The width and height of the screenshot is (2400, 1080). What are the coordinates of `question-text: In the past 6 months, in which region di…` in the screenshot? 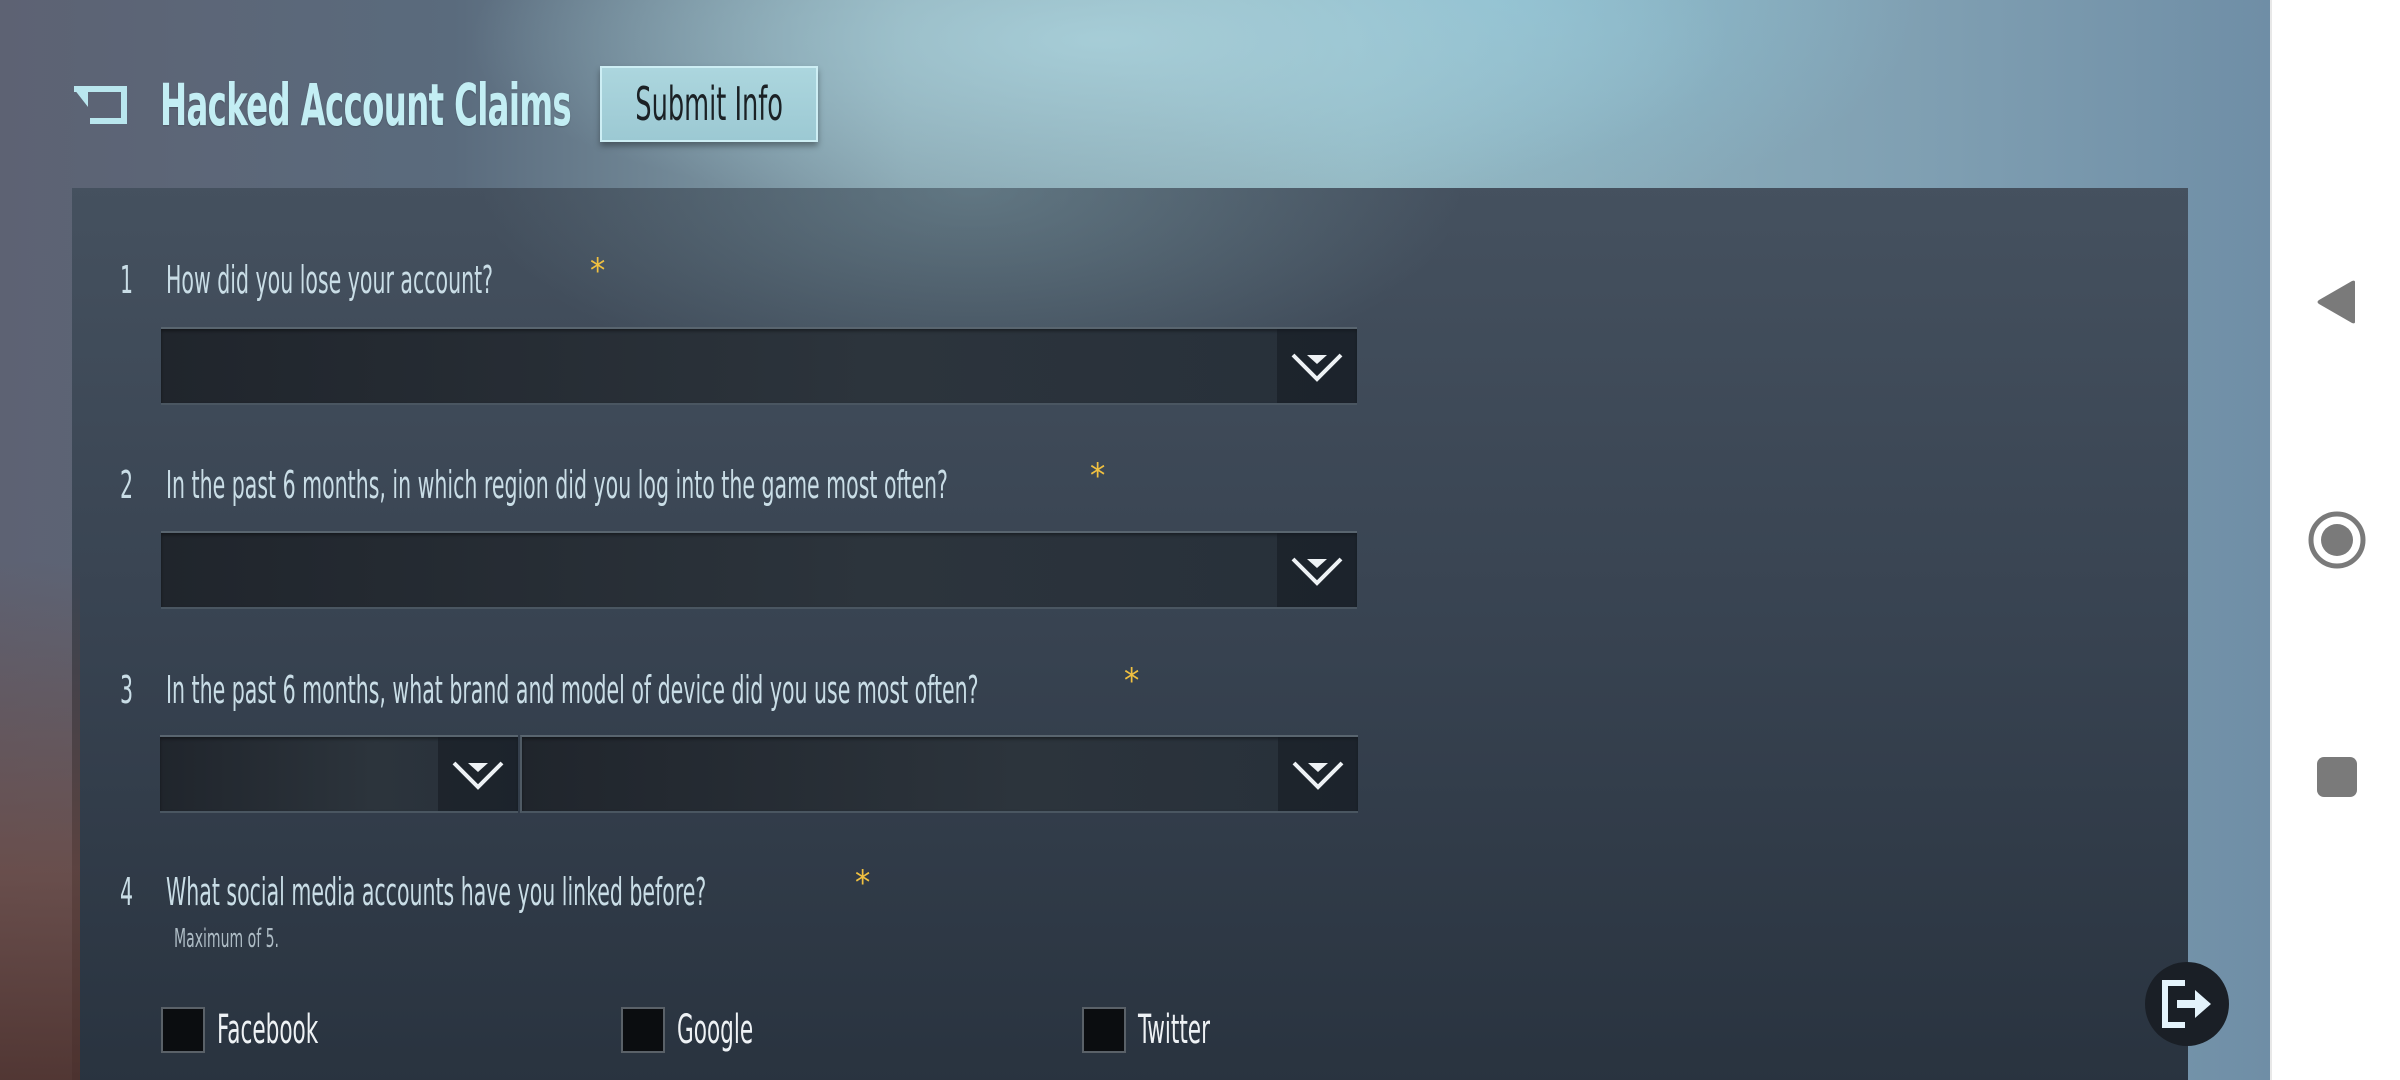 It's located at (557, 485).